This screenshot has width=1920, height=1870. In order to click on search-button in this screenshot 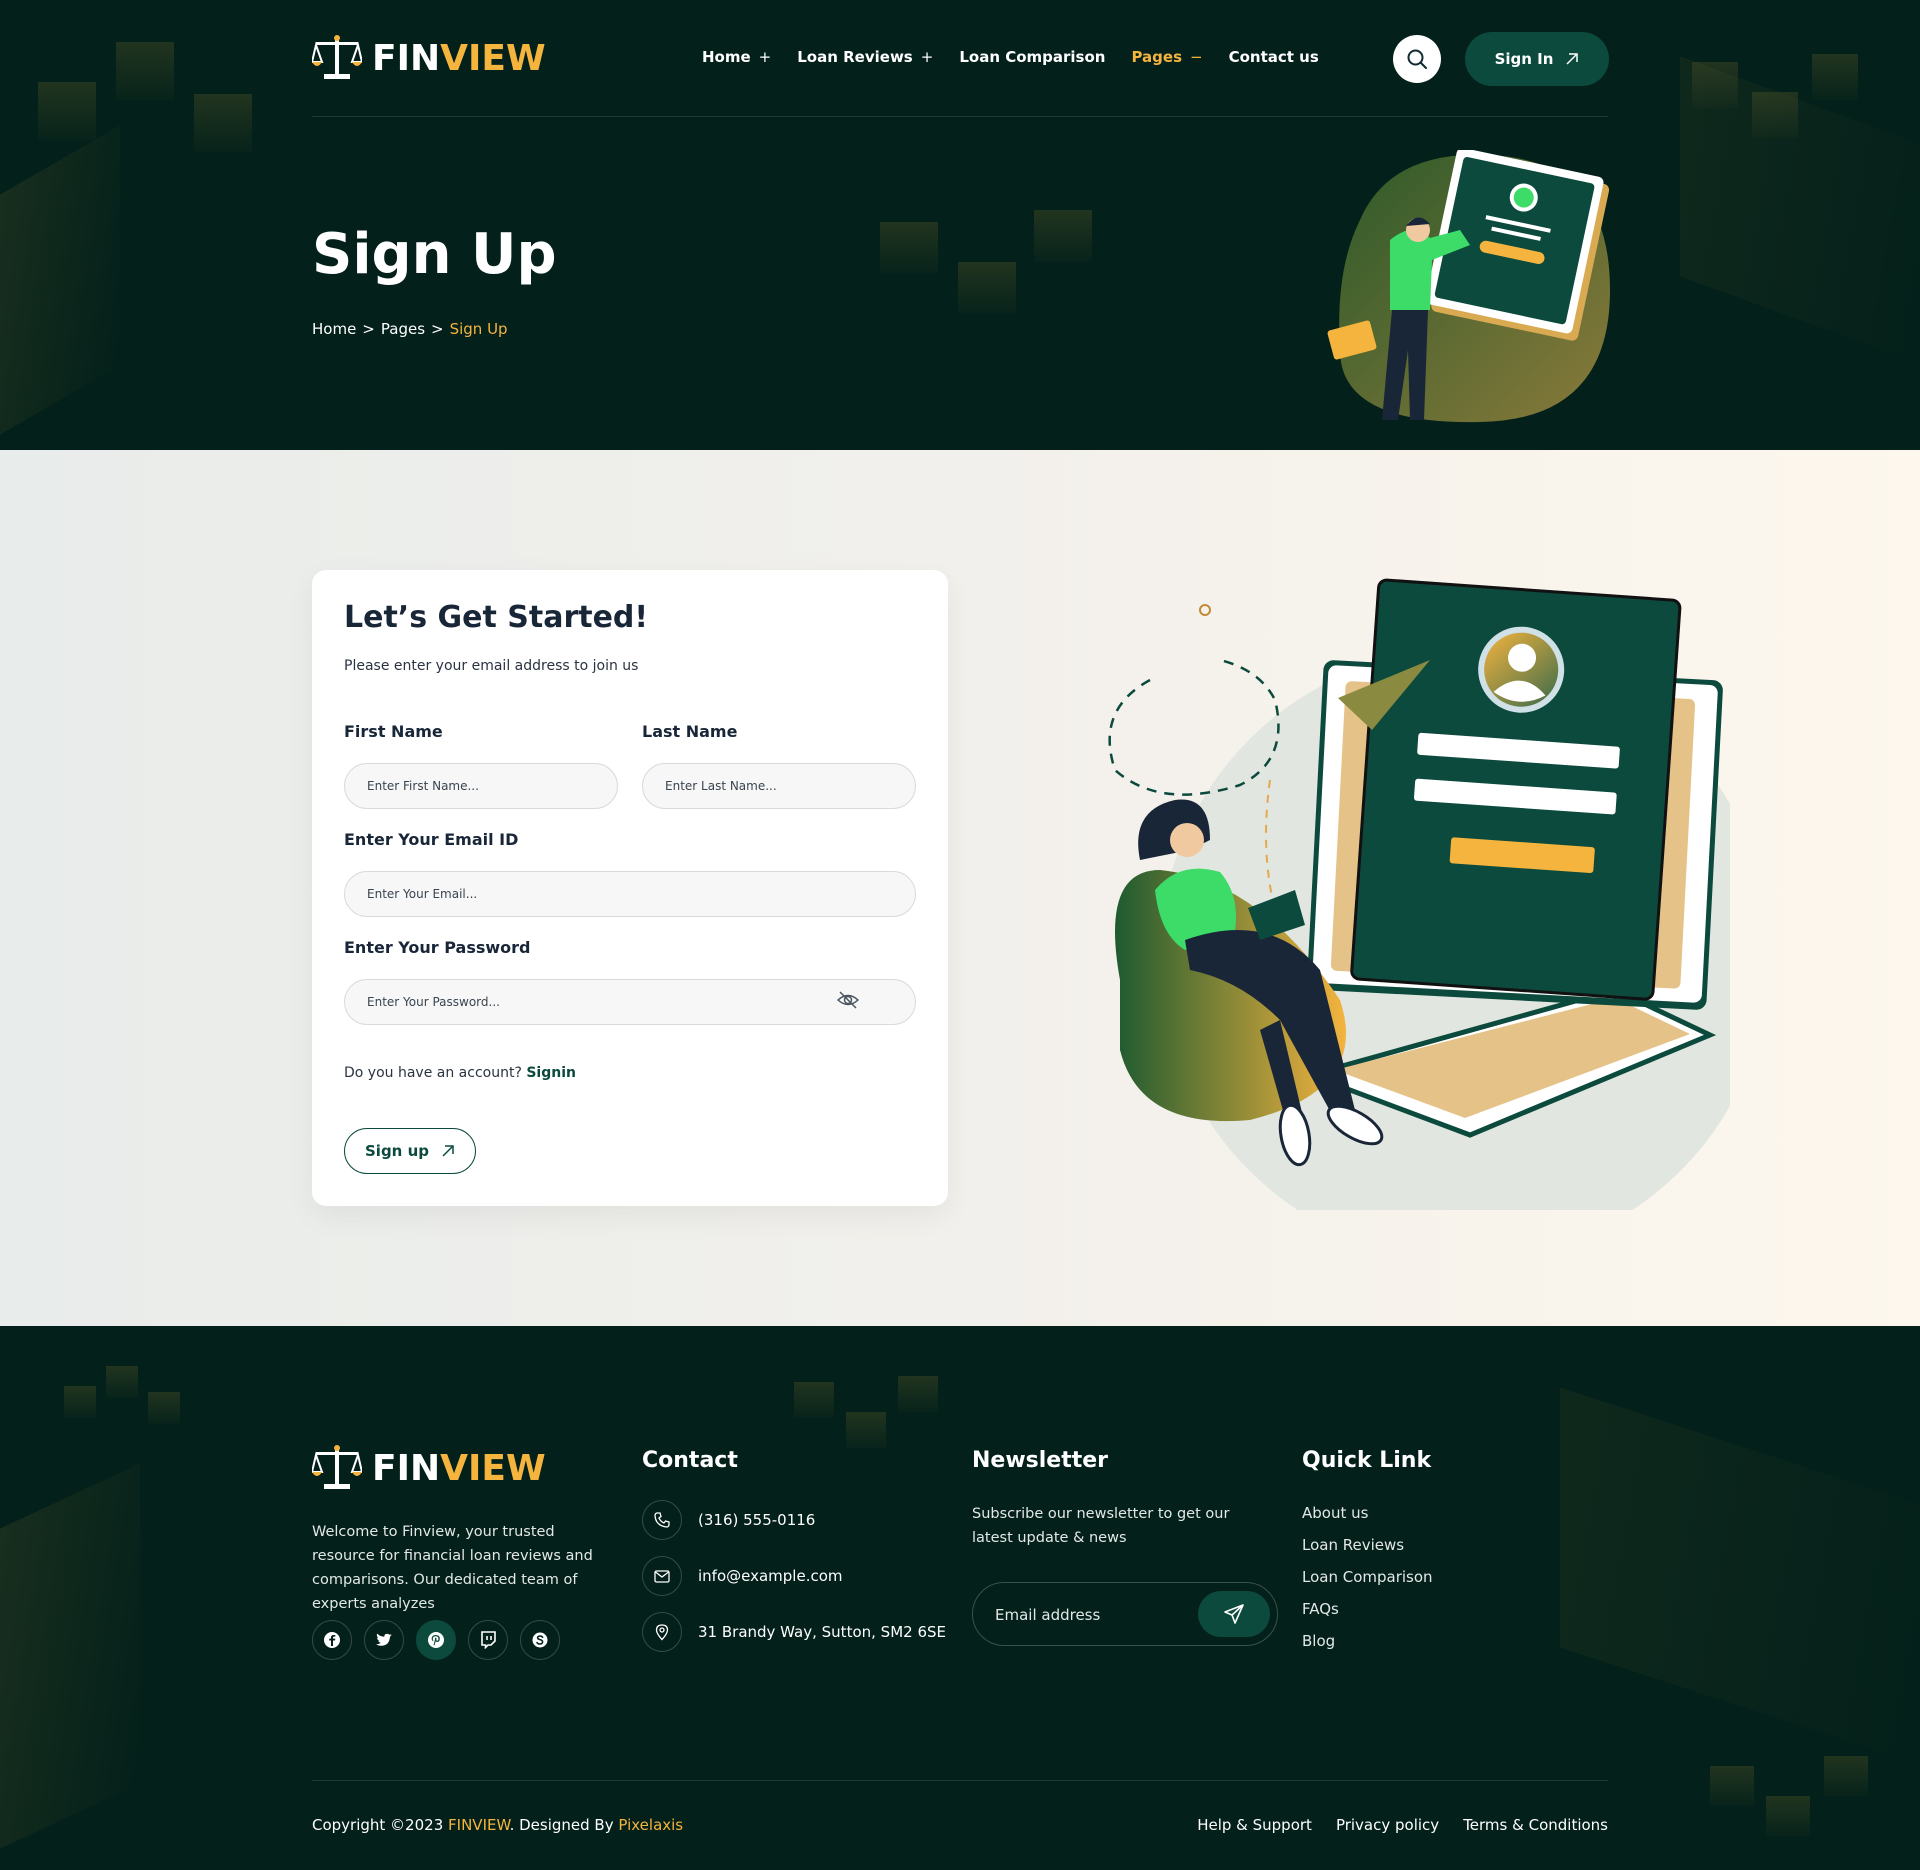, I will do `click(1417, 59)`.